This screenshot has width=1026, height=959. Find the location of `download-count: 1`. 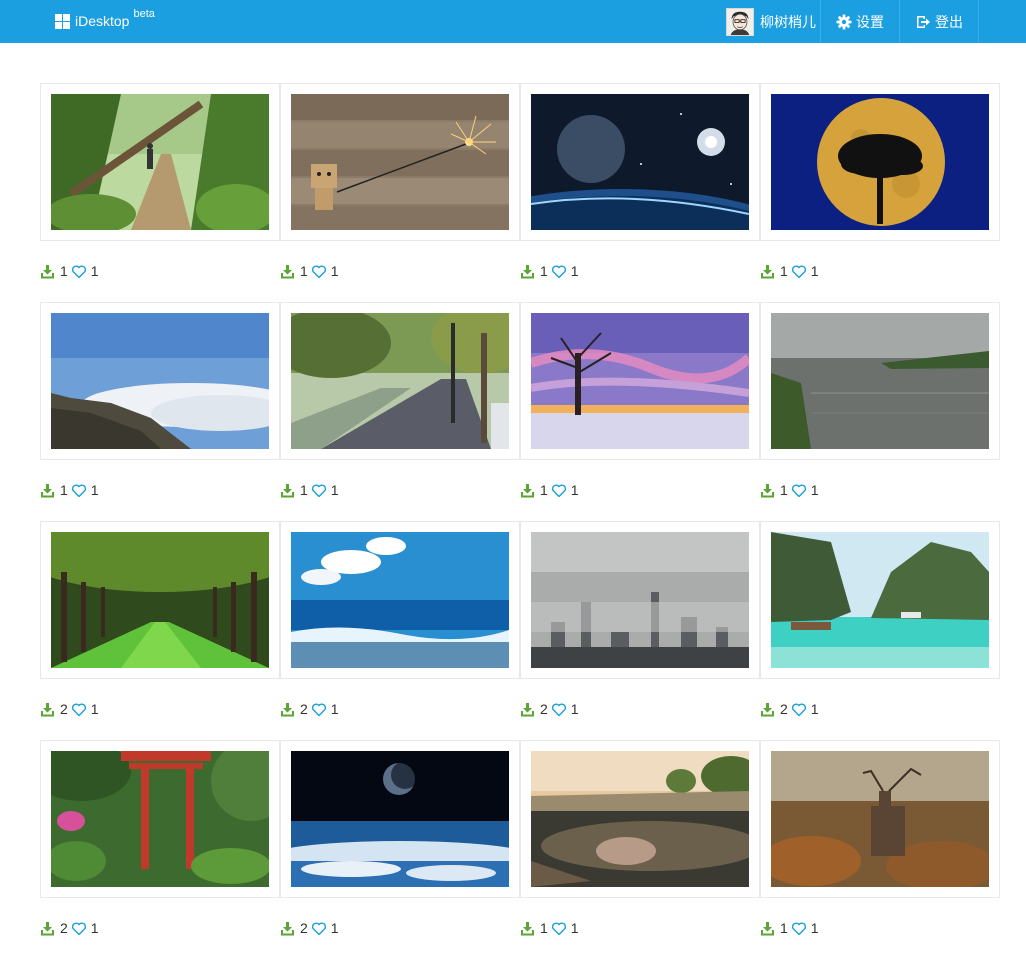

download-count: 1 is located at coordinates (304, 271).